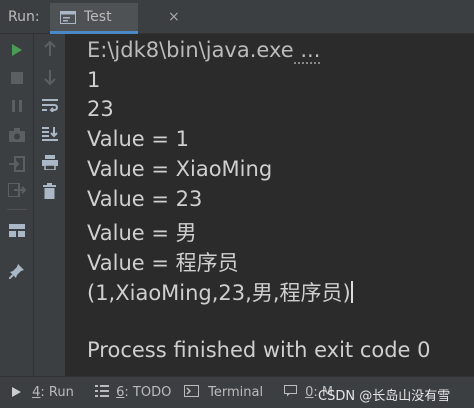  Describe the element at coordinates (16, 392) in the screenshot. I see `play-icon` at that location.